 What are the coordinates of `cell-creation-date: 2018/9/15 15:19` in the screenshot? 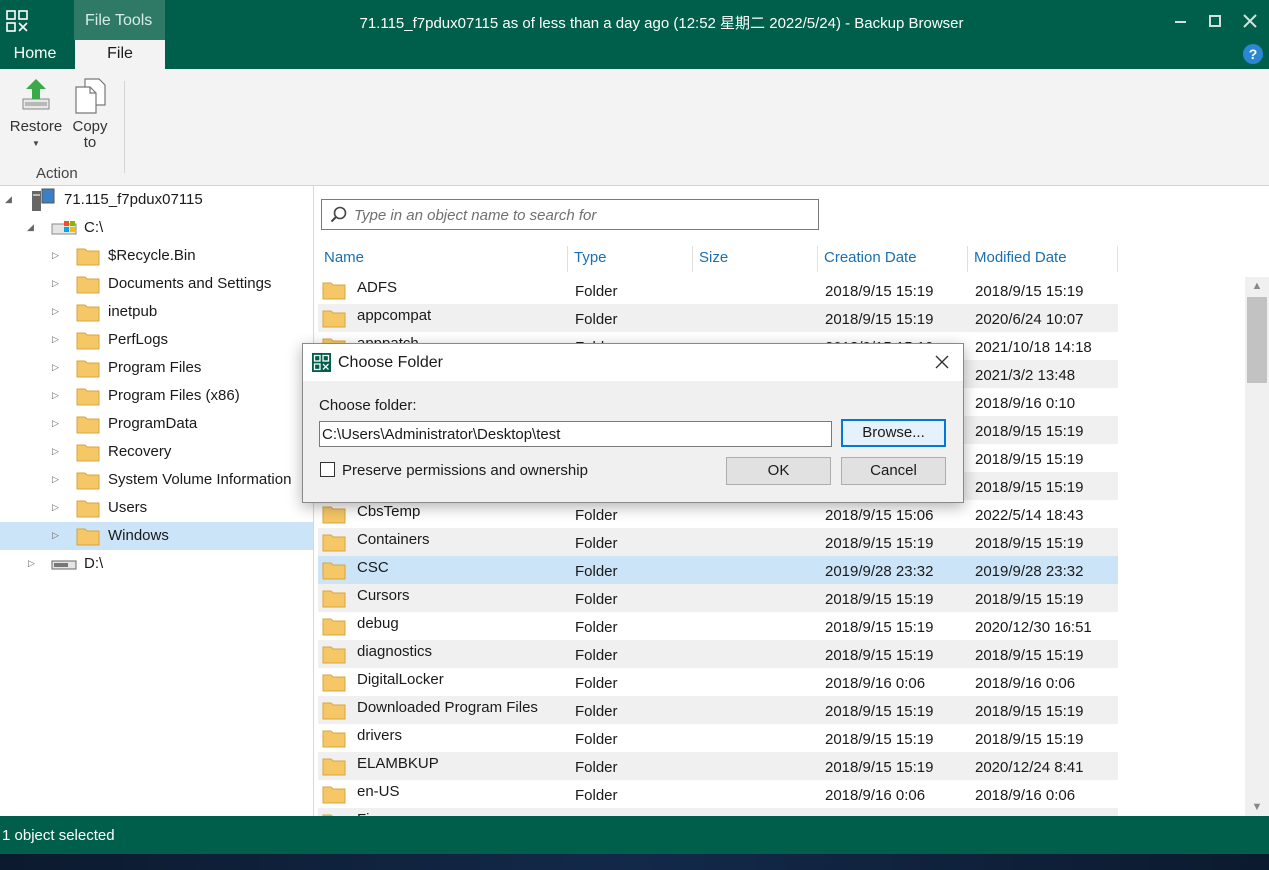 It's located at (879, 599).